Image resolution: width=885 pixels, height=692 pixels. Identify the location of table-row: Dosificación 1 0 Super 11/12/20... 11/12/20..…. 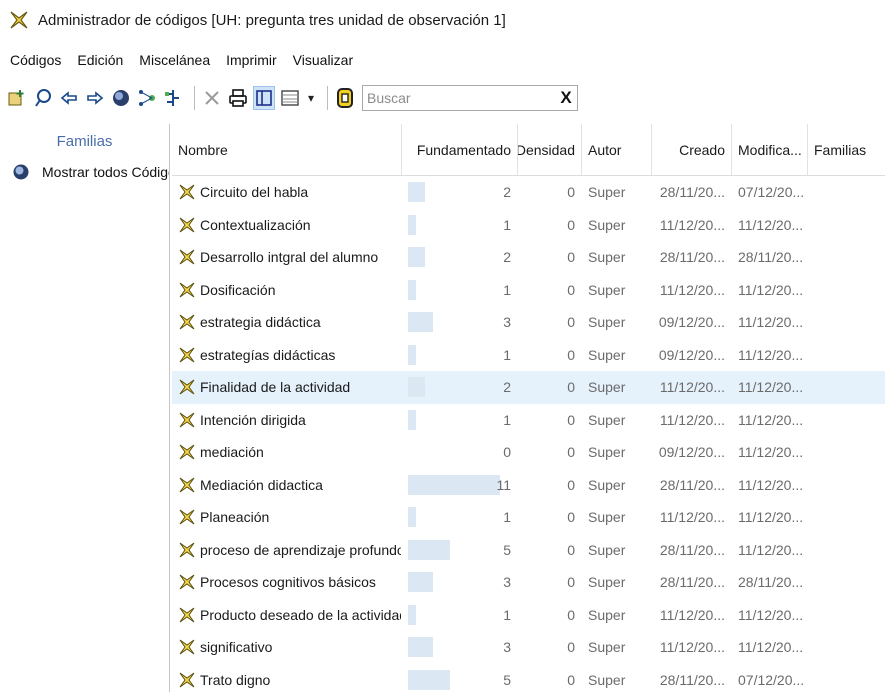
(528, 290).